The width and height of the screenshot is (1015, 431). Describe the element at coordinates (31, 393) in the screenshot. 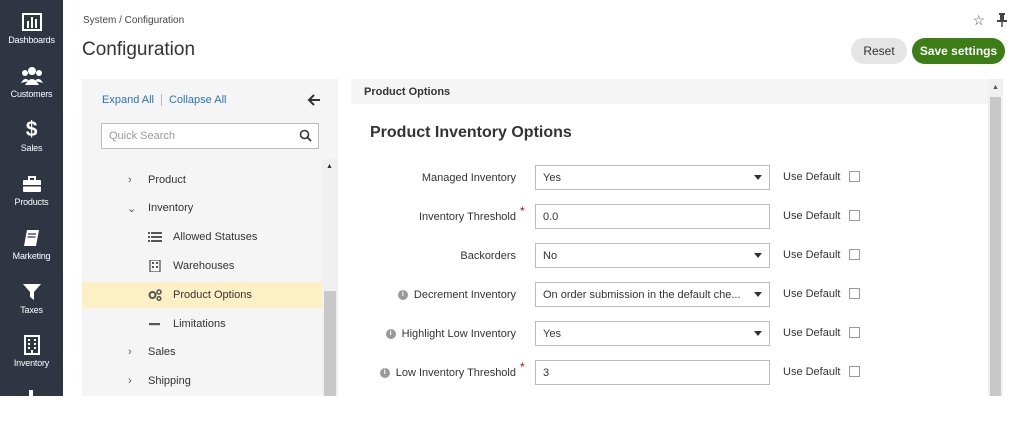

I see `nav-more-indicator` at that location.